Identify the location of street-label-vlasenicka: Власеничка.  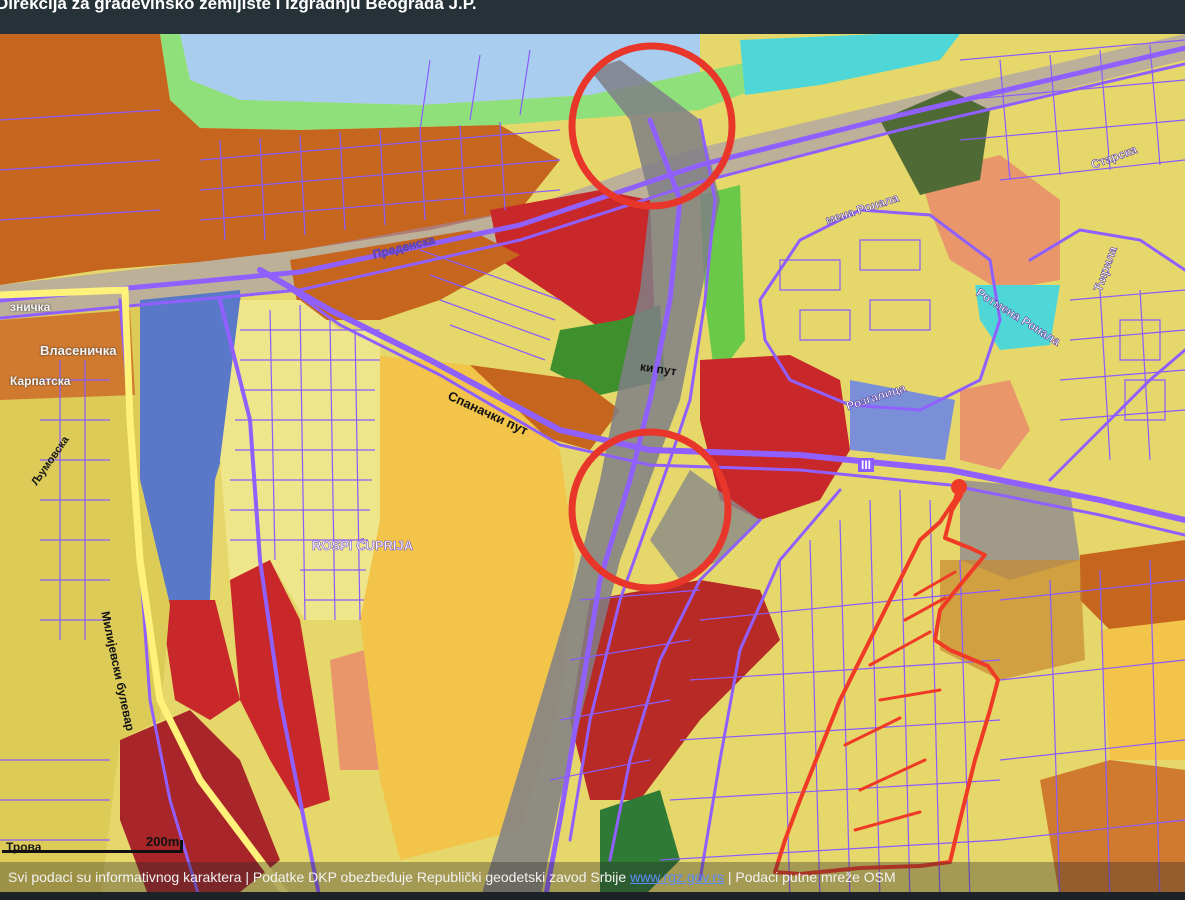
(78, 350).